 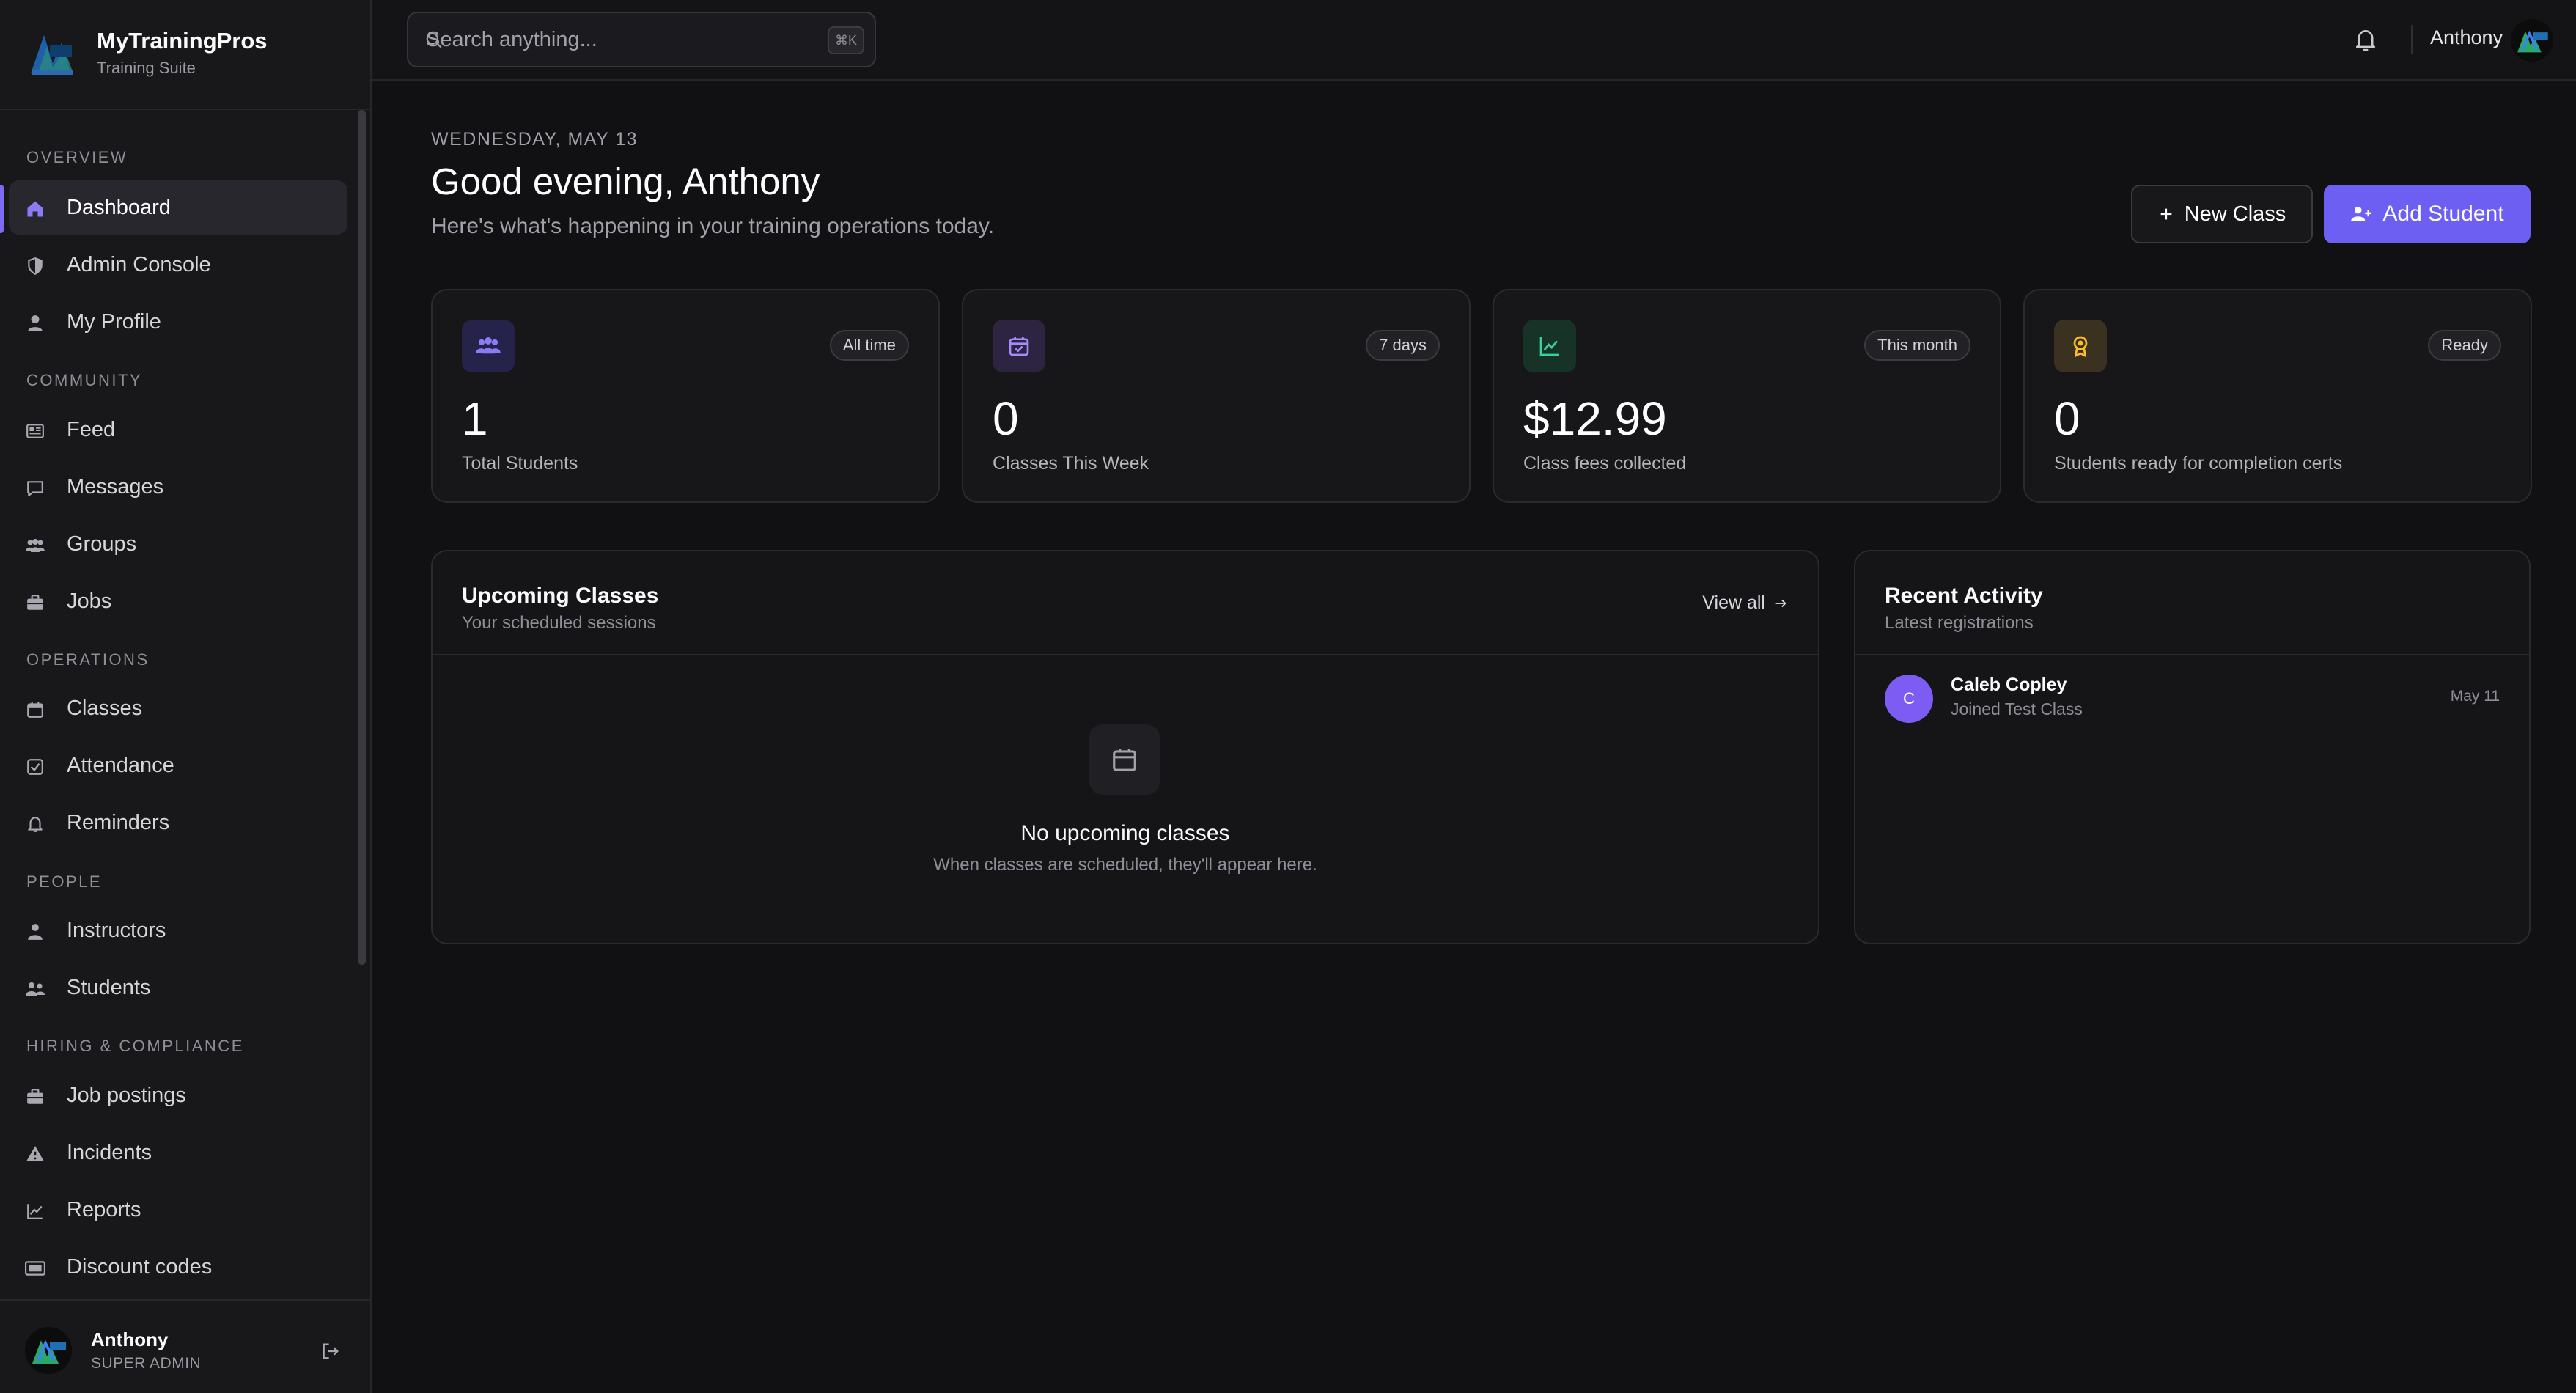 What do you see at coordinates (185, 1346) in the screenshot?
I see `sidebar-user: Anthony SUPER ADMIN` at bounding box center [185, 1346].